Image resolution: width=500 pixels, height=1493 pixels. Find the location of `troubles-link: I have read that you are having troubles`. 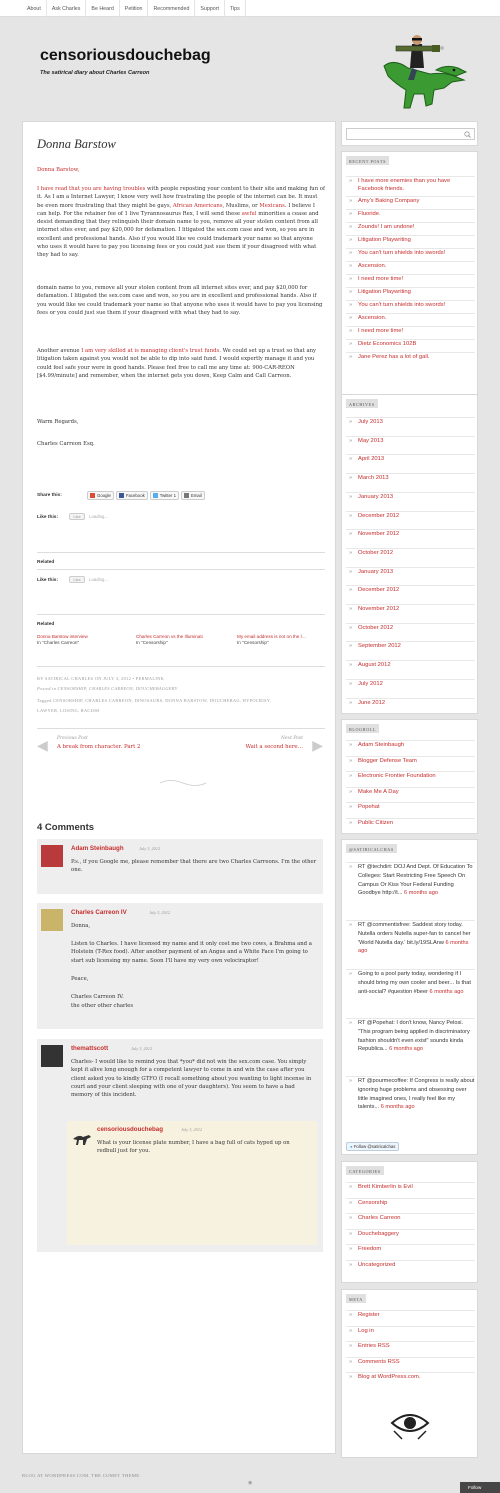

troubles-link: I have read that you are having troubles is located at coordinates (91, 189).